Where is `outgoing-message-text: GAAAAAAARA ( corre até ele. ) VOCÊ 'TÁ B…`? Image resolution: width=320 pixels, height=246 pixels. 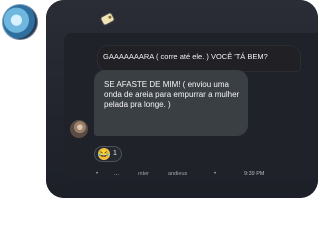
outgoing-message-text: GAAAAAAARA ( corre até ele. ) VOCÊ 'TÁ B… is located at coordinates (185, 56).